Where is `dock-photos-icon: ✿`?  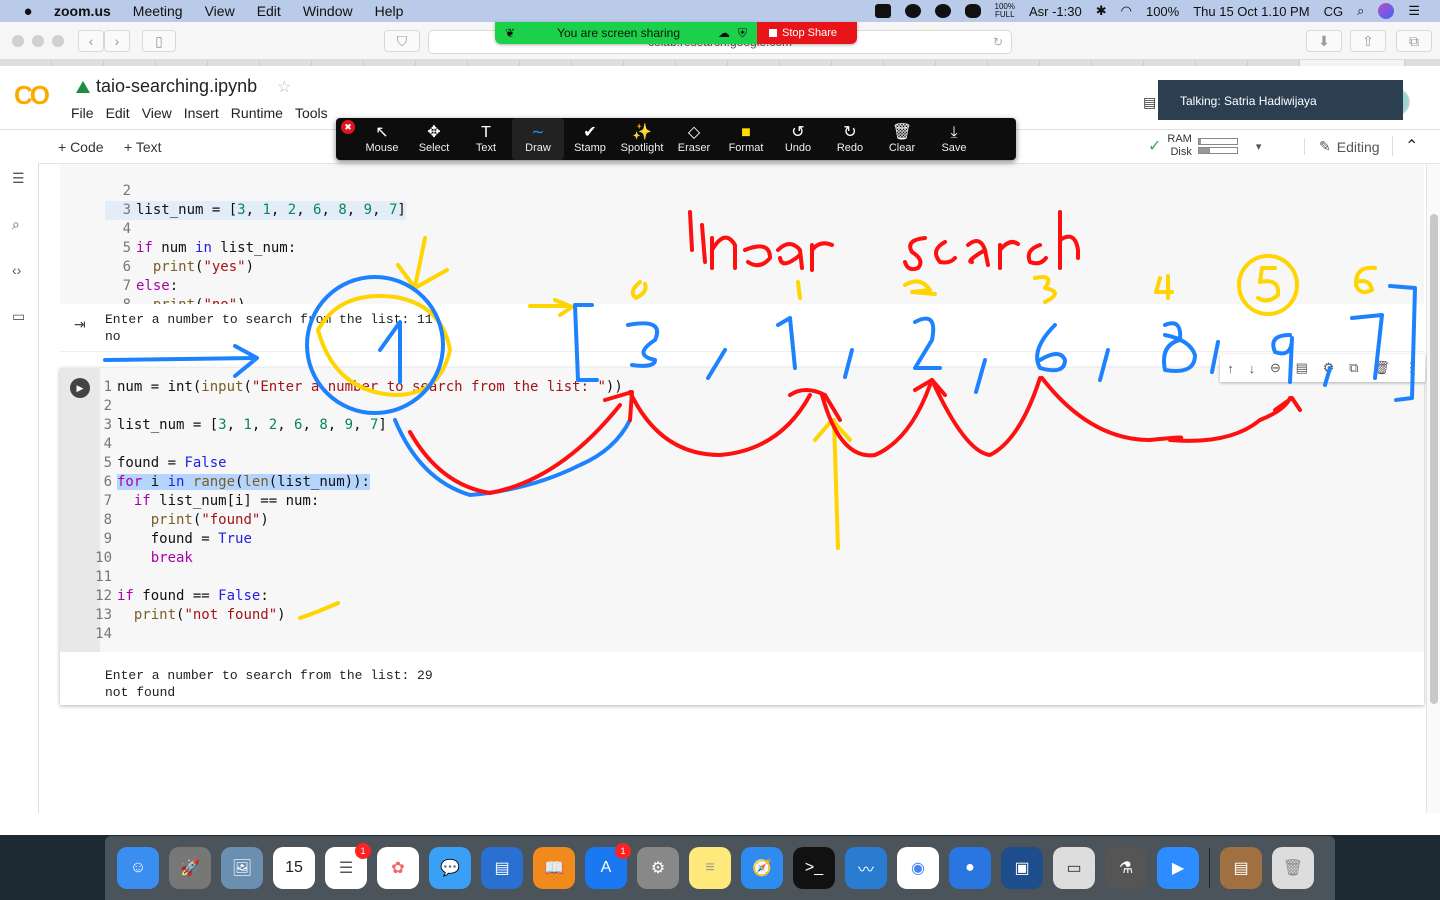 dock-photos-icon: ✿ is located at coordinates (398, 868).